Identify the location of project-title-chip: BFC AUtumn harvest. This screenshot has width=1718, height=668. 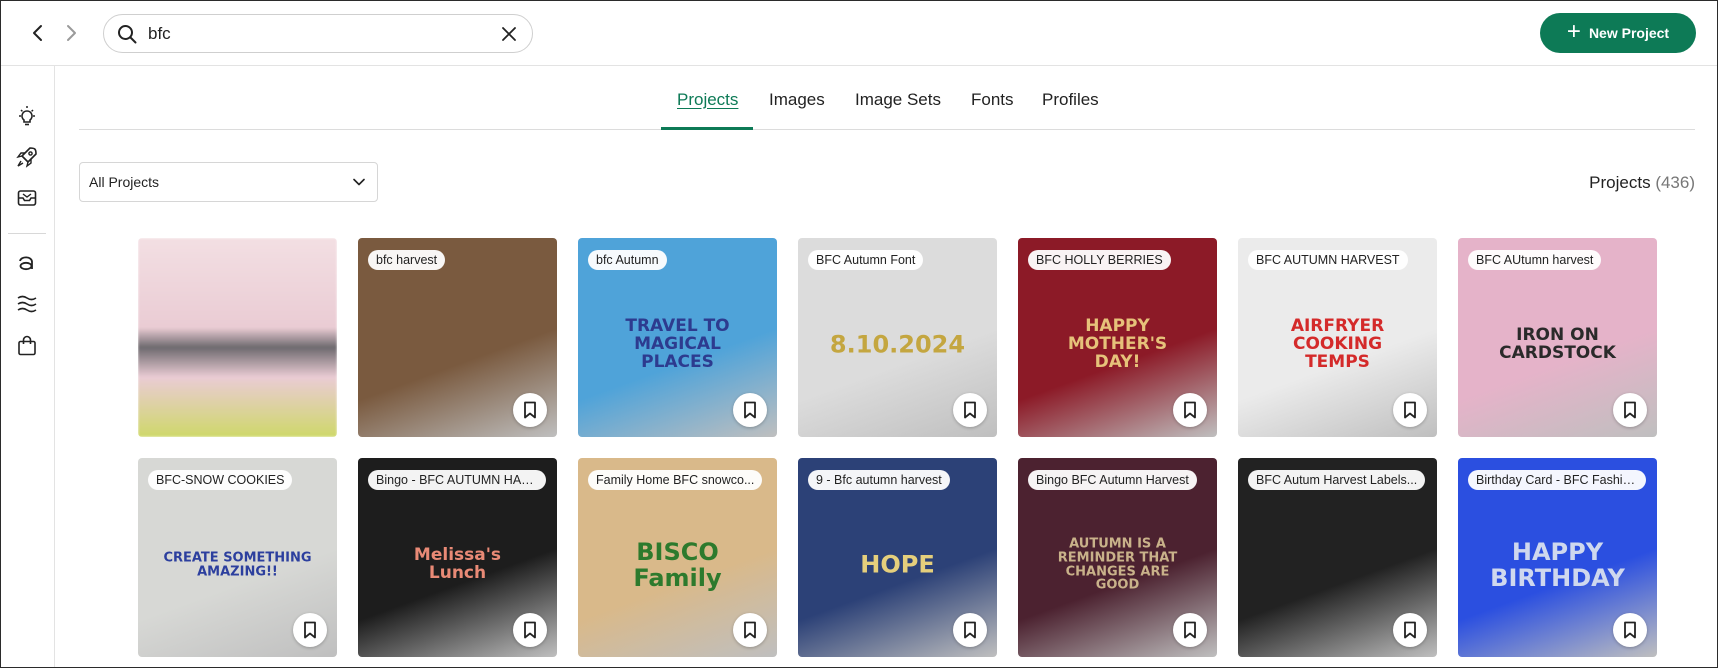
(1535, 260).